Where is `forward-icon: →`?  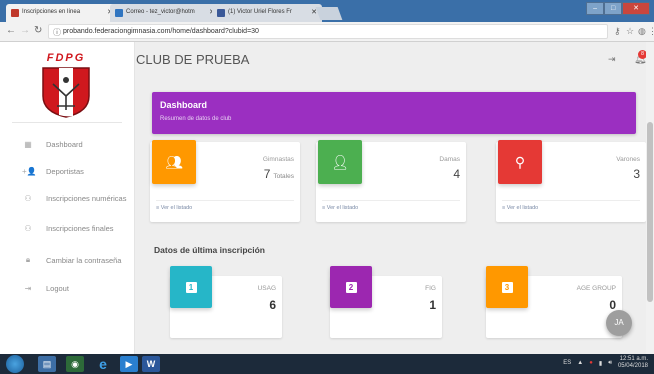
forward-icon: → is located at coordinates (25, 30).